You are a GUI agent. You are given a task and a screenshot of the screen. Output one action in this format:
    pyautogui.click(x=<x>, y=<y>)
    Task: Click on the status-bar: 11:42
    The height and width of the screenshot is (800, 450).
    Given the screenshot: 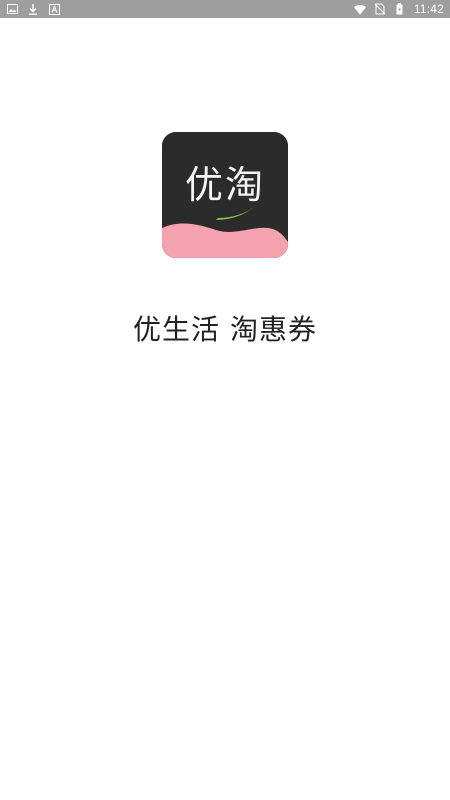 What is the action you would take?
    pyautogui.click(x=225, y=9)
    